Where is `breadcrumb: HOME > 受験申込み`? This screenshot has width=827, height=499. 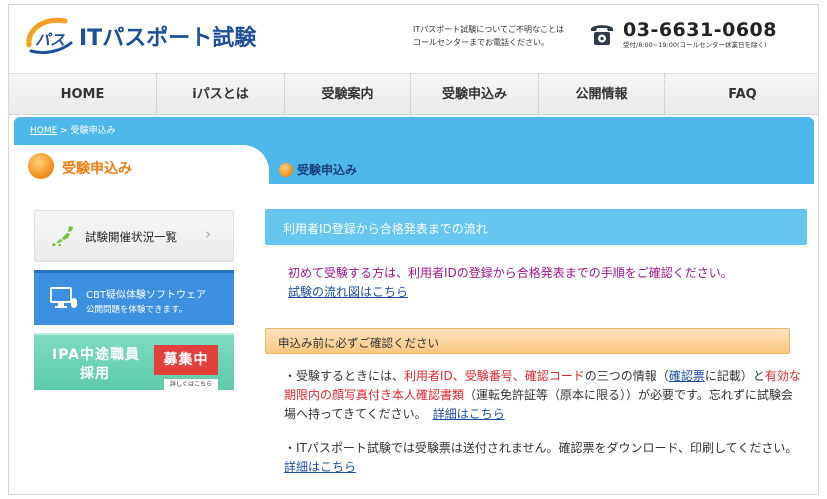
breadcrumb: HOME > 受験申込み is located at coordinates (73, 129).